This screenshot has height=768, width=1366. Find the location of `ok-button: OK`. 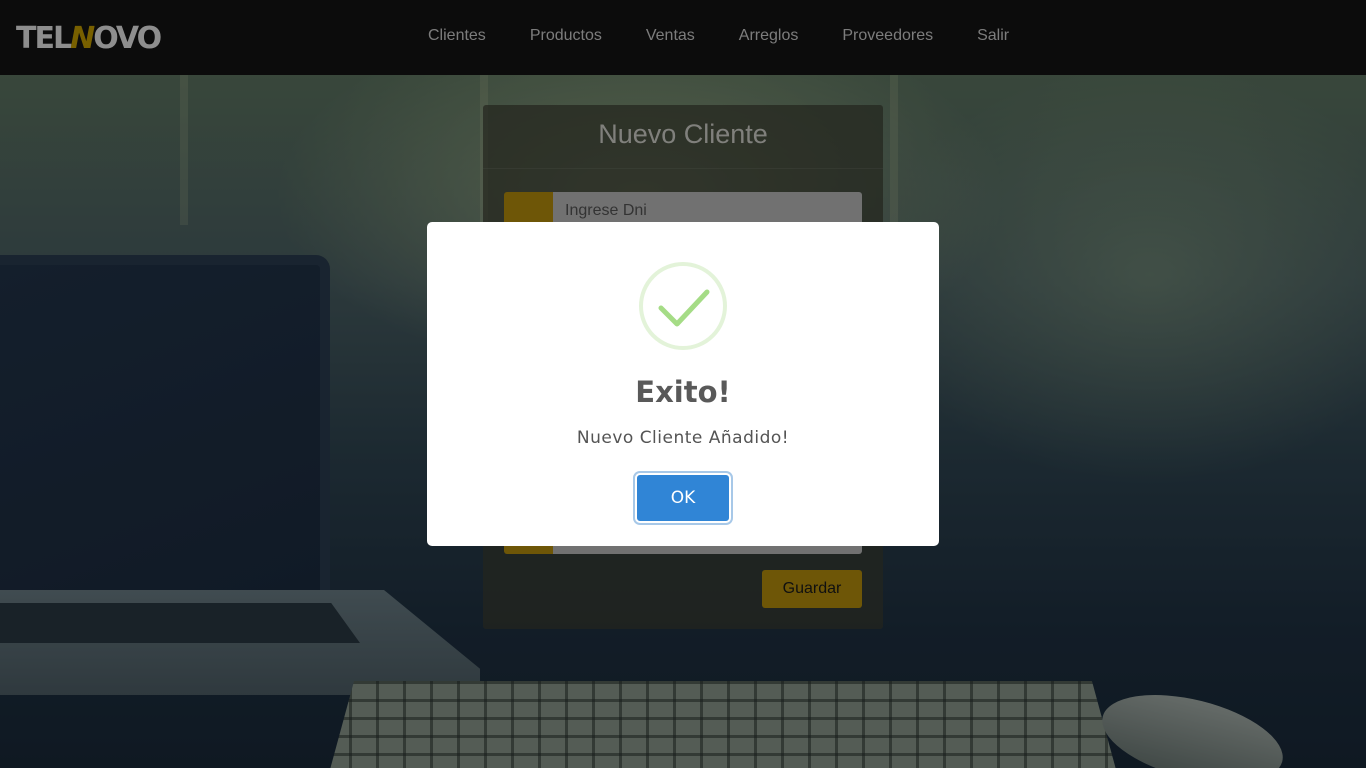

ok-button: OK is located at coordinates (683, 498).